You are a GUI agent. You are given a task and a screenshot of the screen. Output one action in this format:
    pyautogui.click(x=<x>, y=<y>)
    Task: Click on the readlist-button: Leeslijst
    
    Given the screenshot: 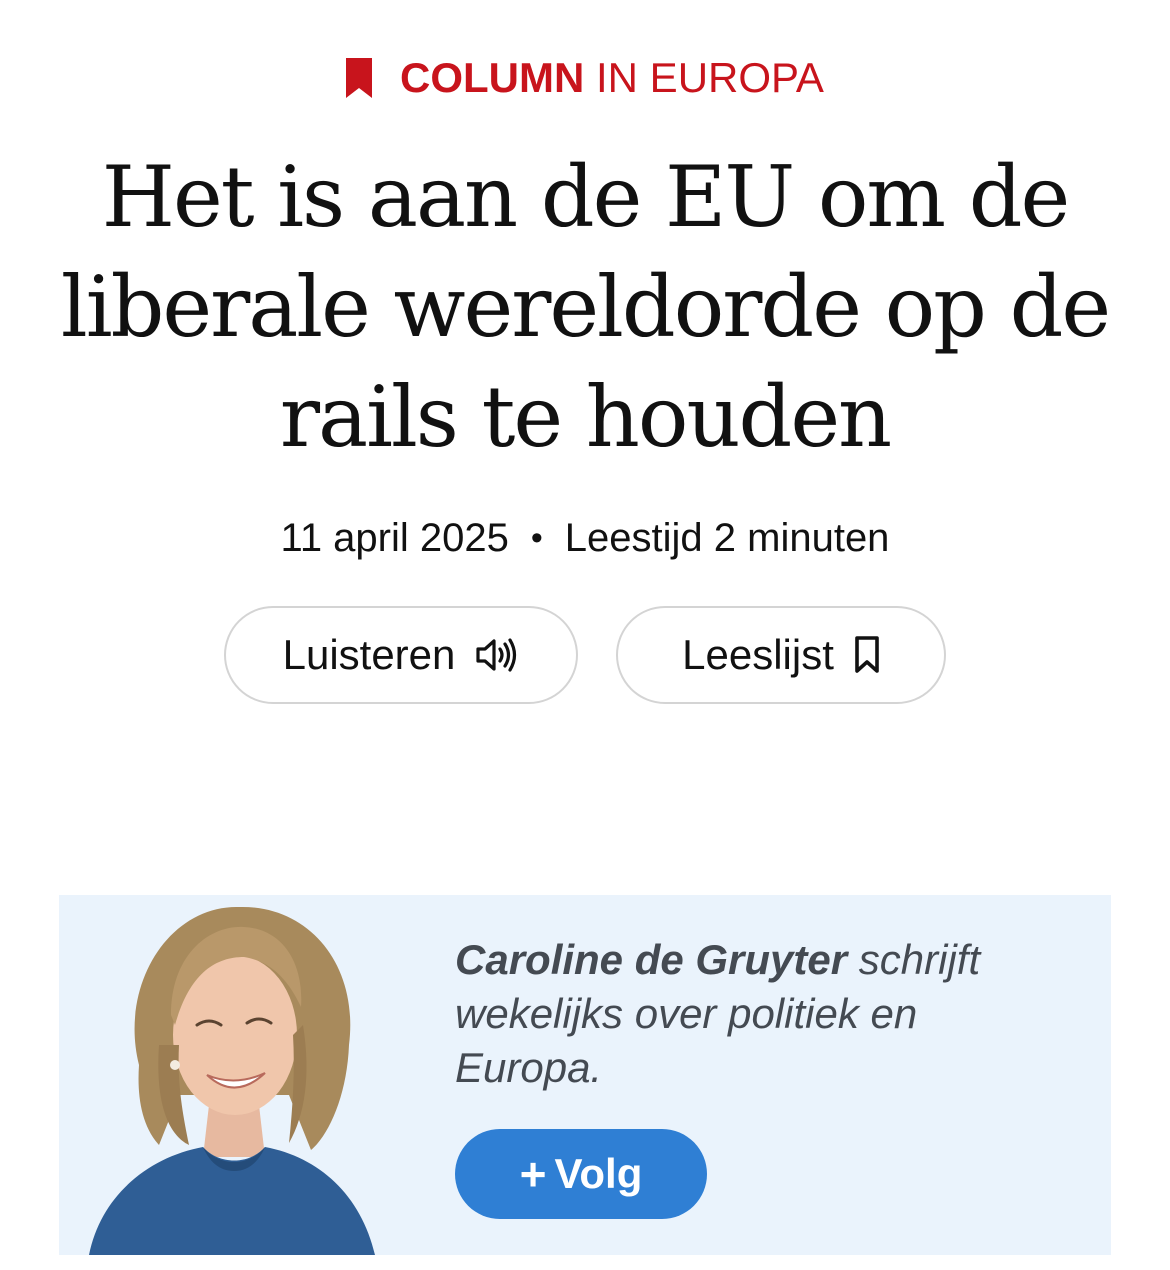 What is the action you would take?
    pyautogui.click(x=781, y=655)
    